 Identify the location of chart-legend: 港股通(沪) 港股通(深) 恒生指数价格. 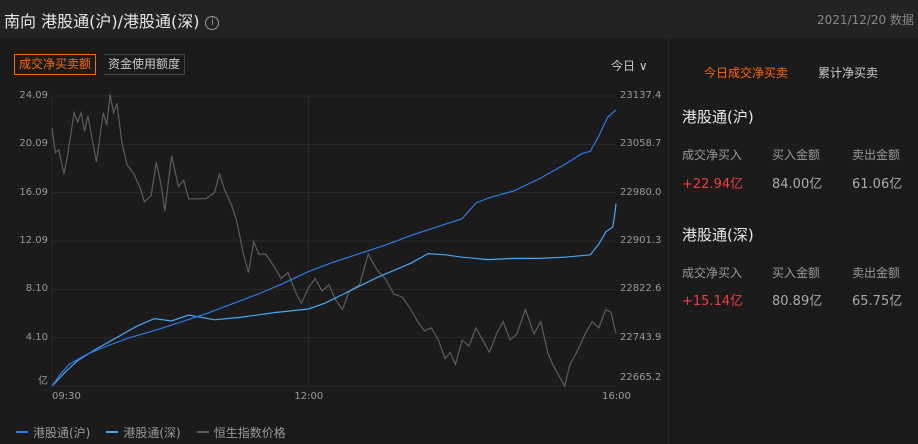
(151, 432).